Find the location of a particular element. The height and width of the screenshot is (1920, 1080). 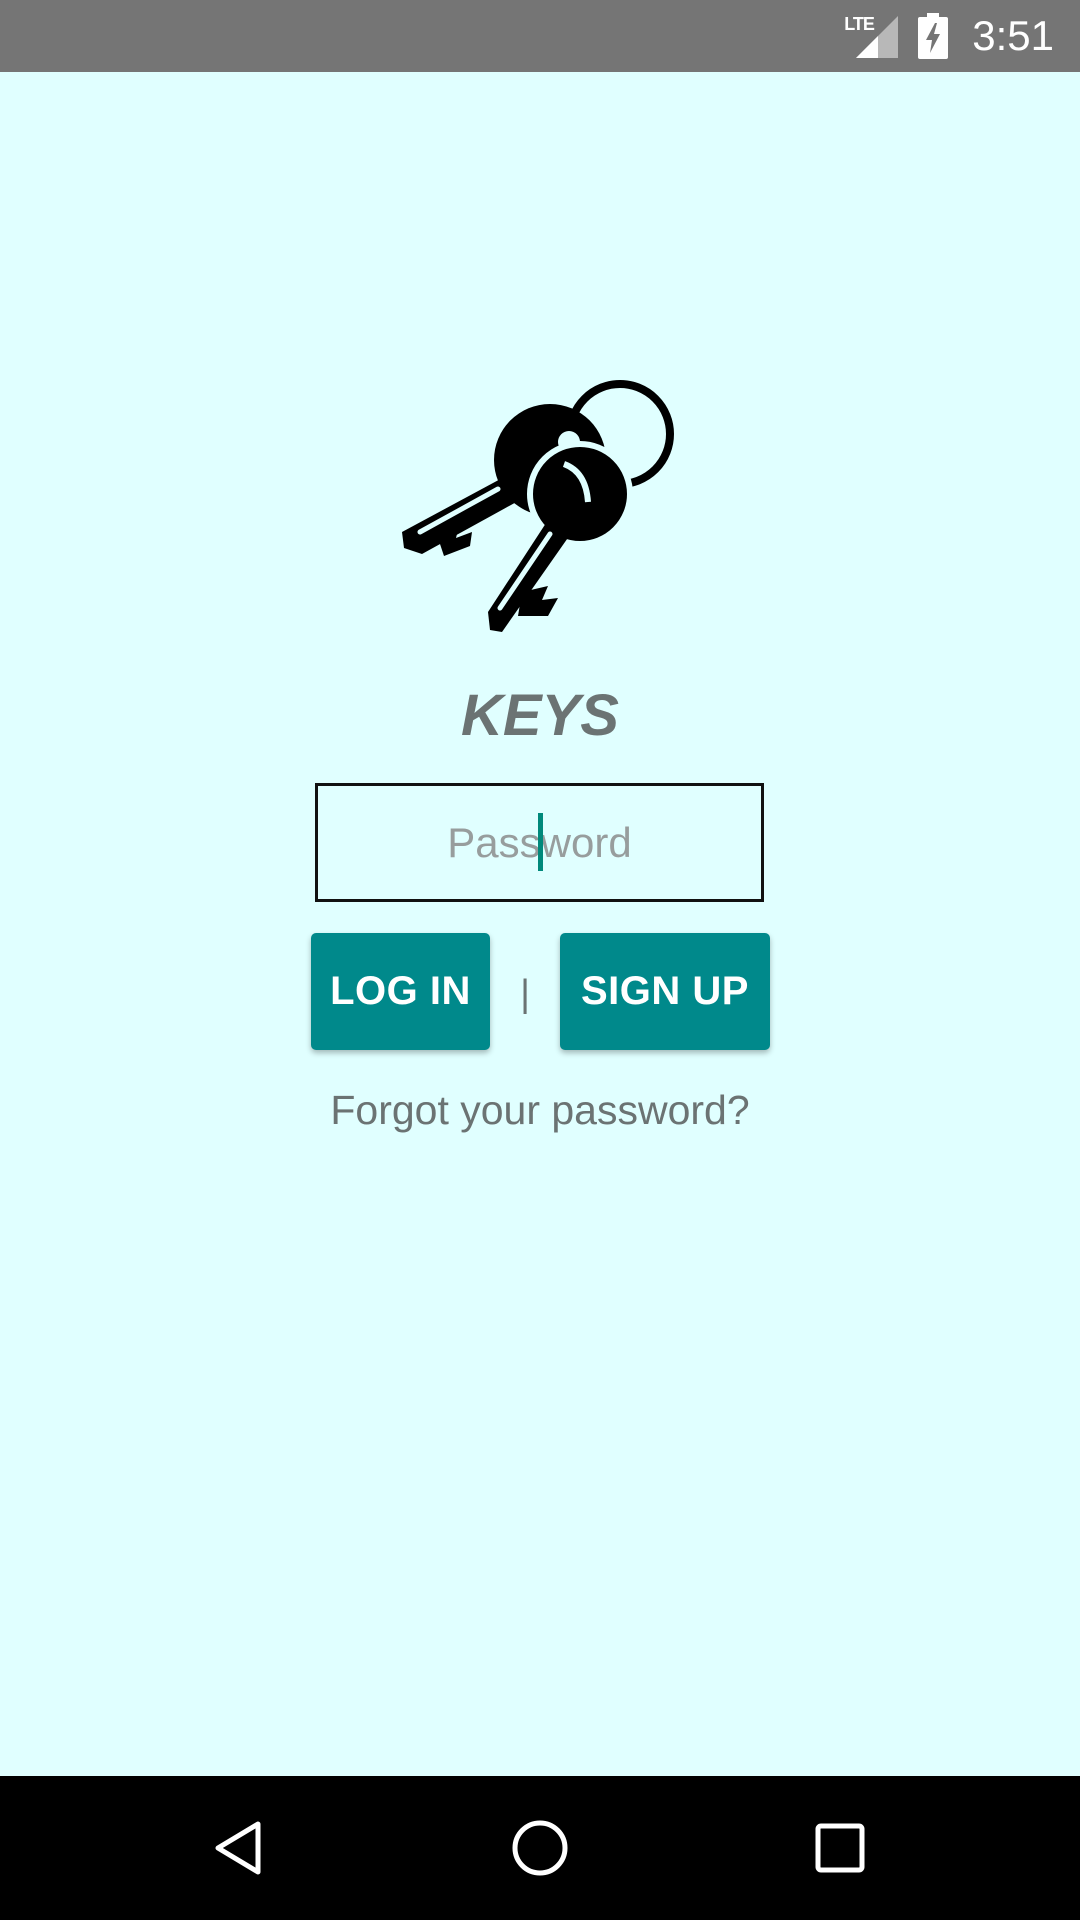

login-button: LOG IN is located at coordinates (400, 991).